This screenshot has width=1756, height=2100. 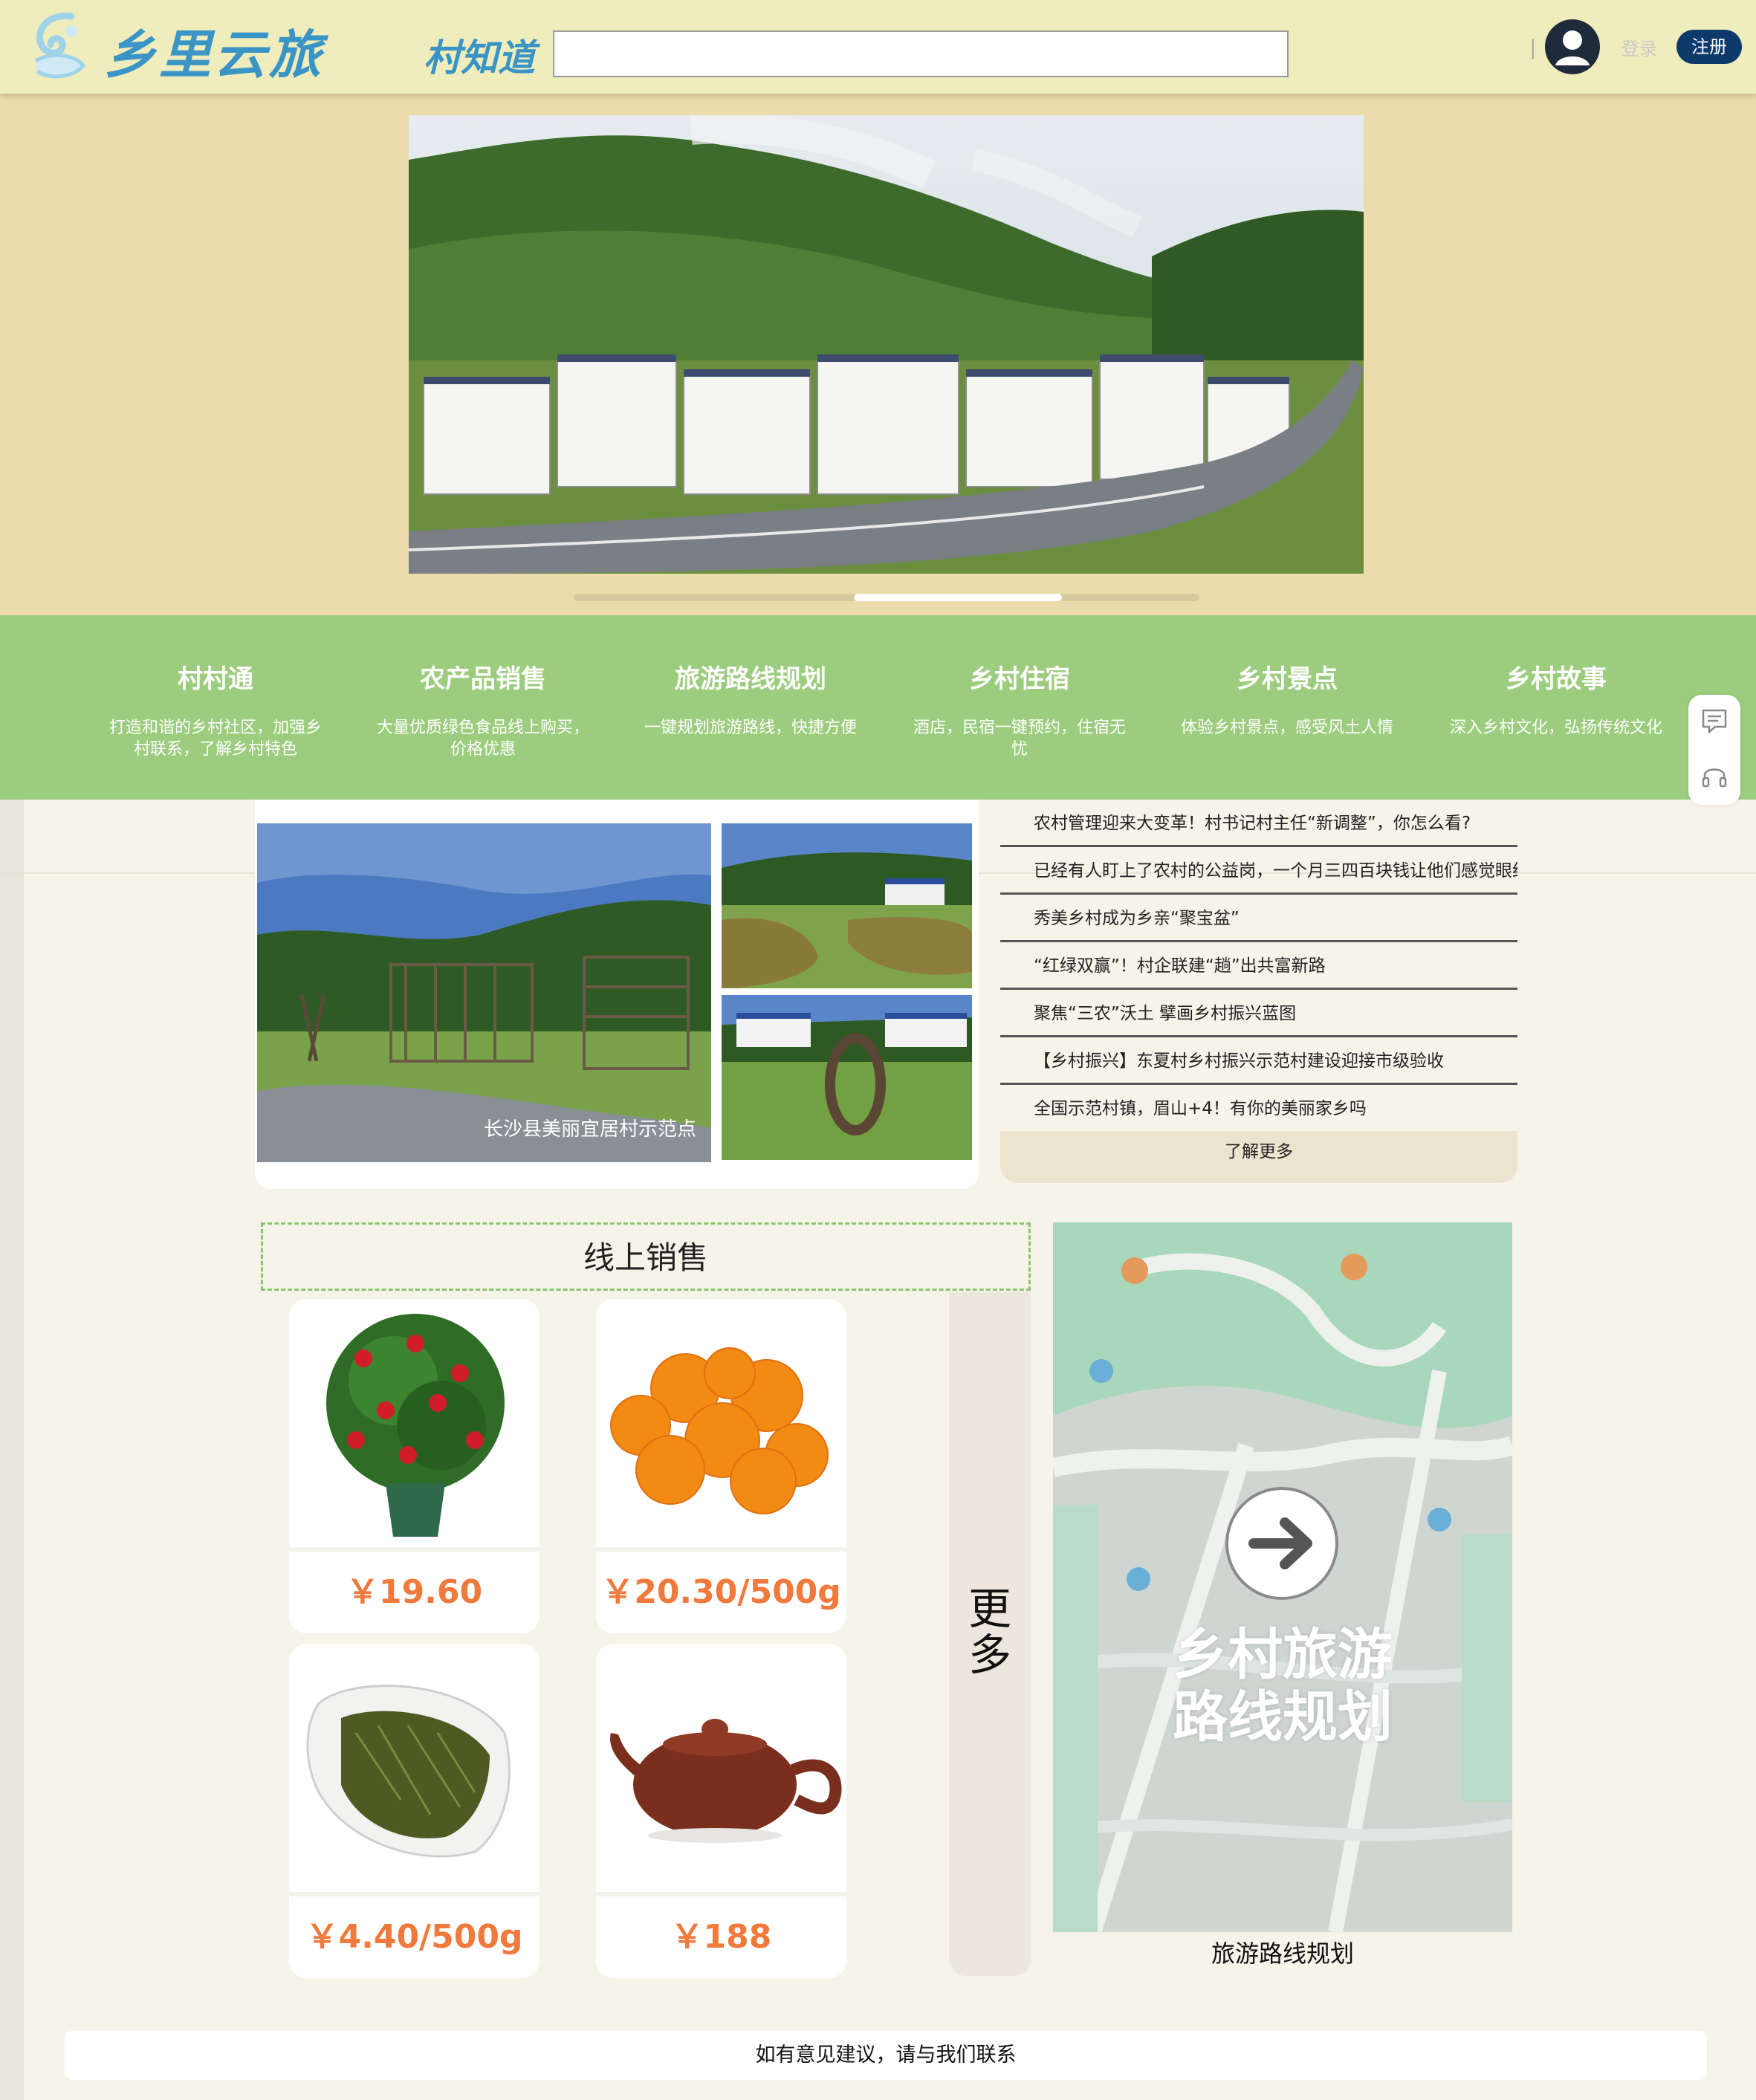 I want to click on nav-brand-link: 村知道, so click(x=479, y=55).